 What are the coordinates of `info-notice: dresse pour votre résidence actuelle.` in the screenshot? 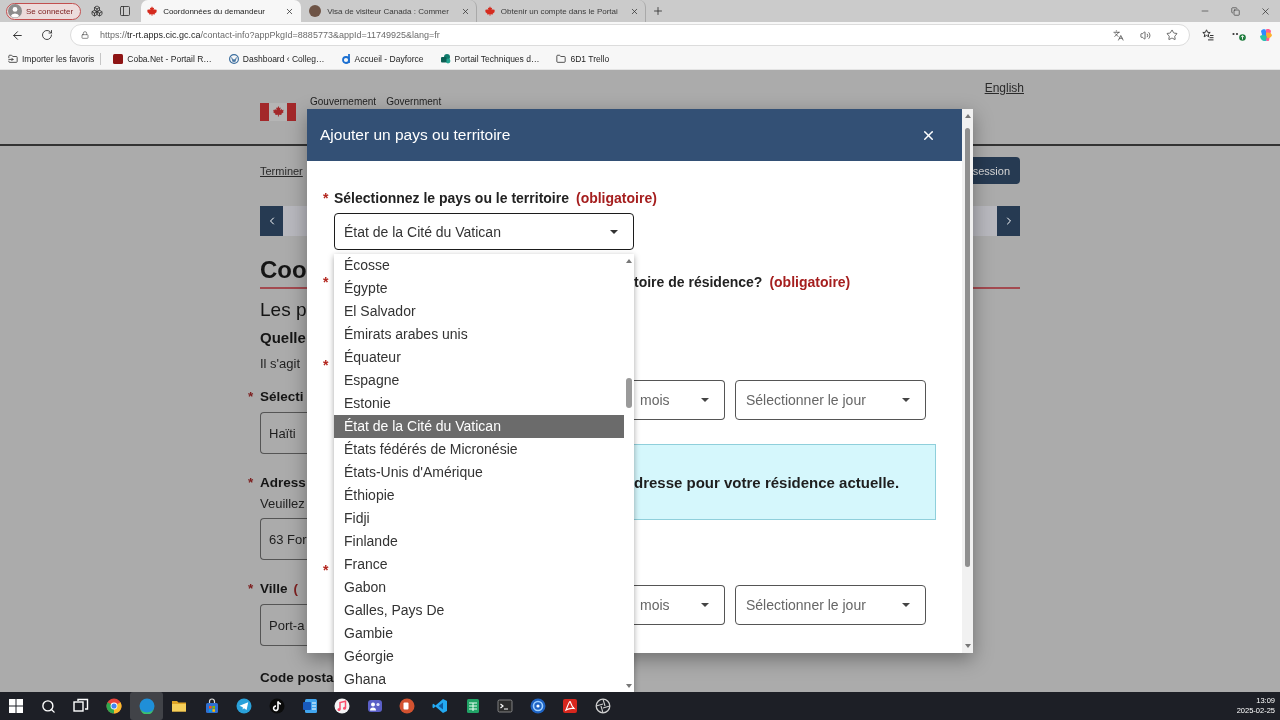 It's located at (785, 482).